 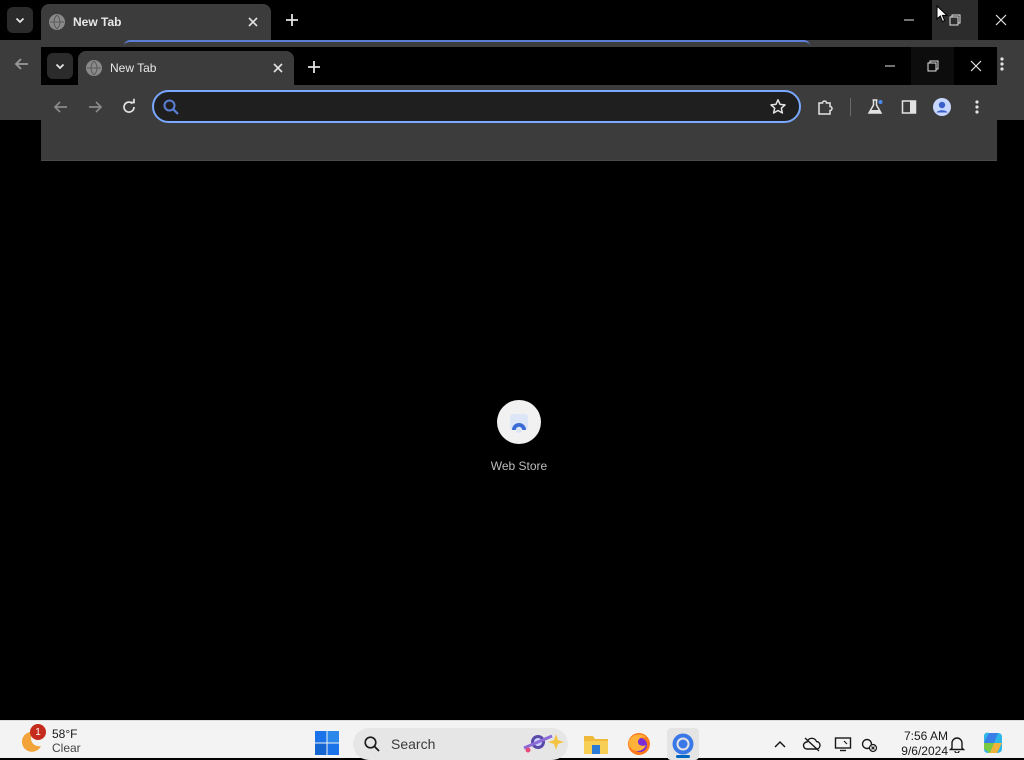 I want to click on outer-back-button, so click(x=22, y=64).